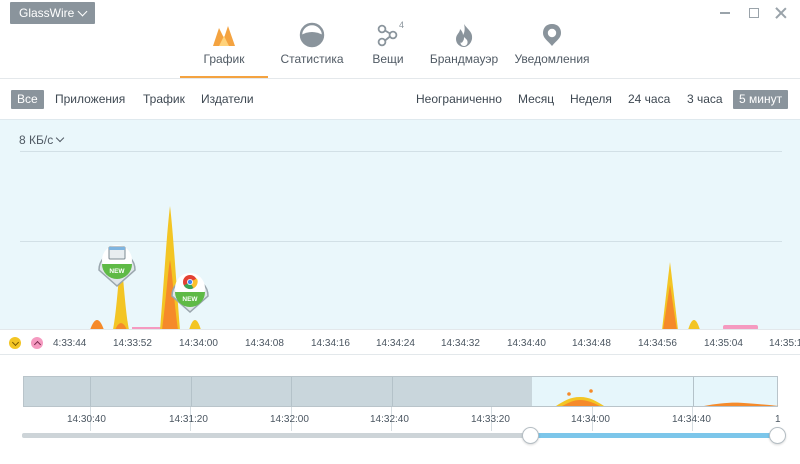  I want to click on app-menu-button: GlassWire, so click(53, 13).